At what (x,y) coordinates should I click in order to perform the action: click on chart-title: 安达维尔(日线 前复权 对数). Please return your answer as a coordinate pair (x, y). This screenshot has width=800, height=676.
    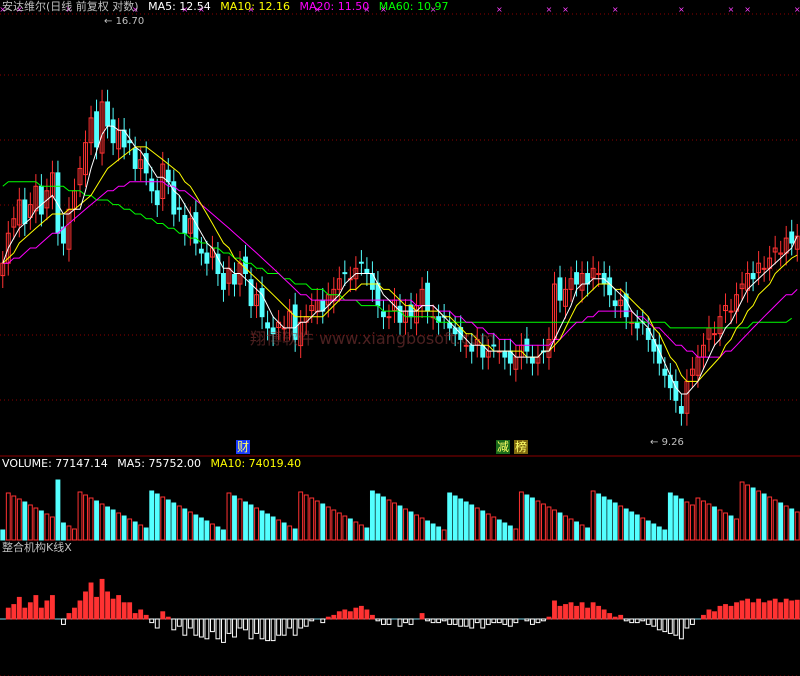
    Looking at the image, I should click on (70, 6).